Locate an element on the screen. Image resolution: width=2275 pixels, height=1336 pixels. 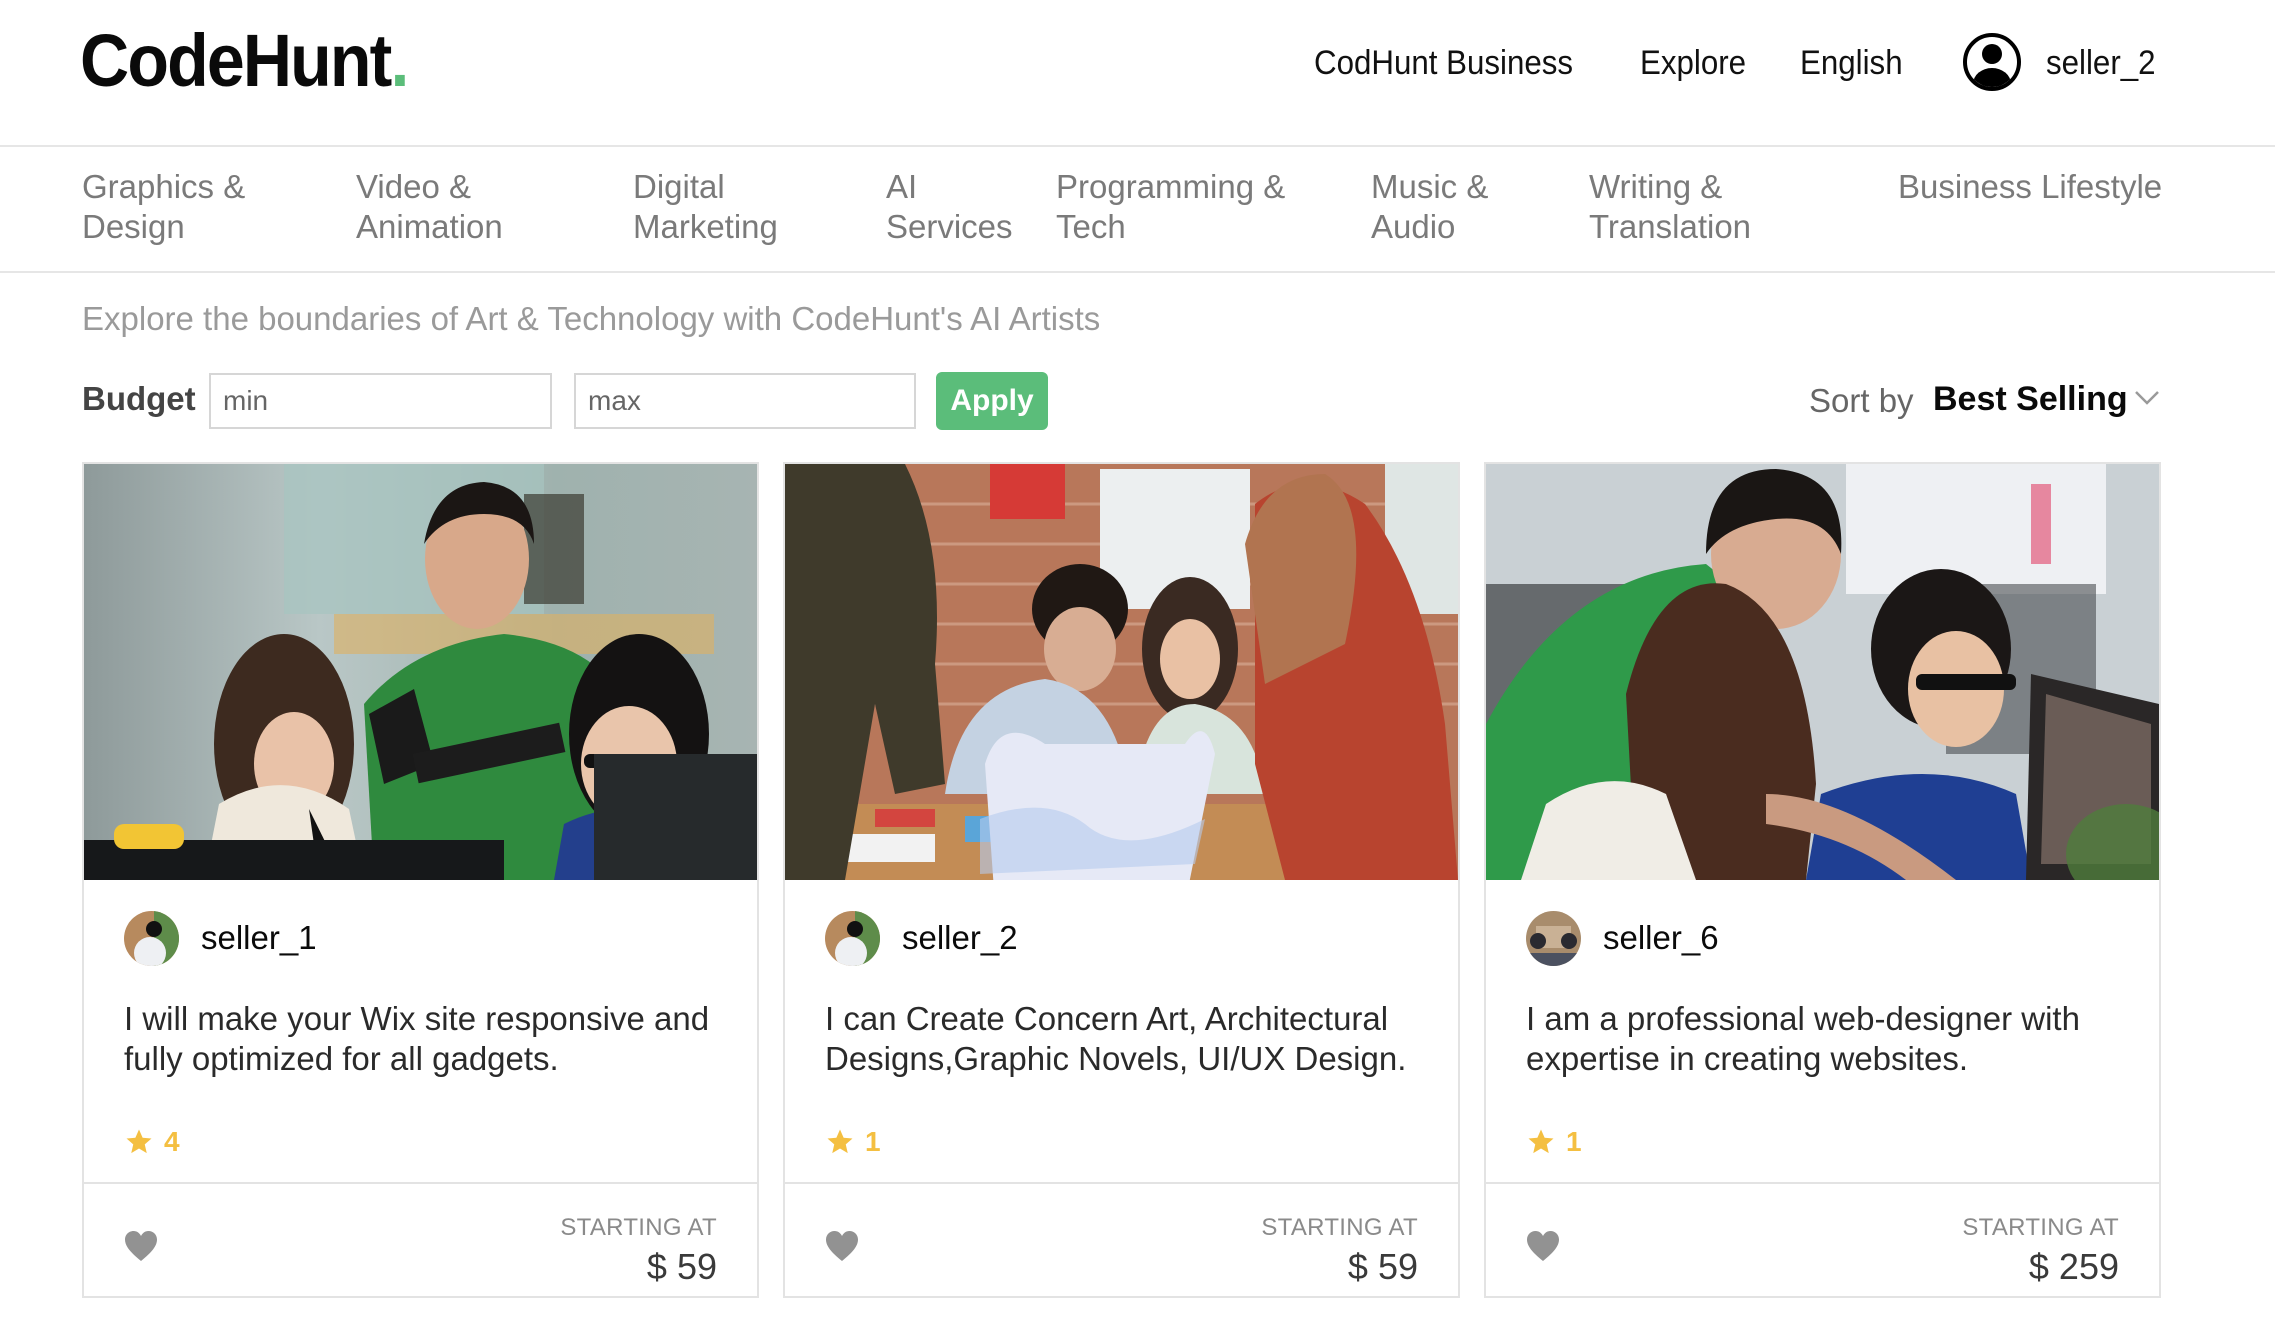
category-digital-marketing: Digital Marketing is located at coordinates (705, 207).